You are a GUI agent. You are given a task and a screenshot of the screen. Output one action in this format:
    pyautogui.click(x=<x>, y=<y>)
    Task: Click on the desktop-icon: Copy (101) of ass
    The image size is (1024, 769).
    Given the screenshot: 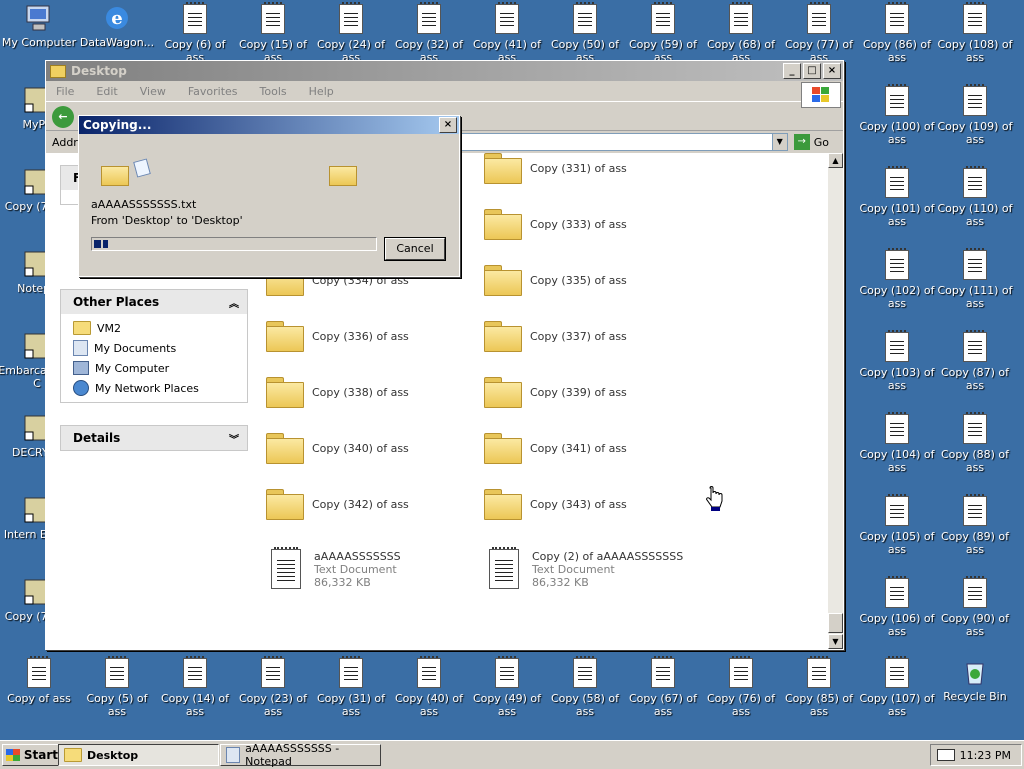 What is the action you would take?
    pyautogui.click(x=897, y=197)
    